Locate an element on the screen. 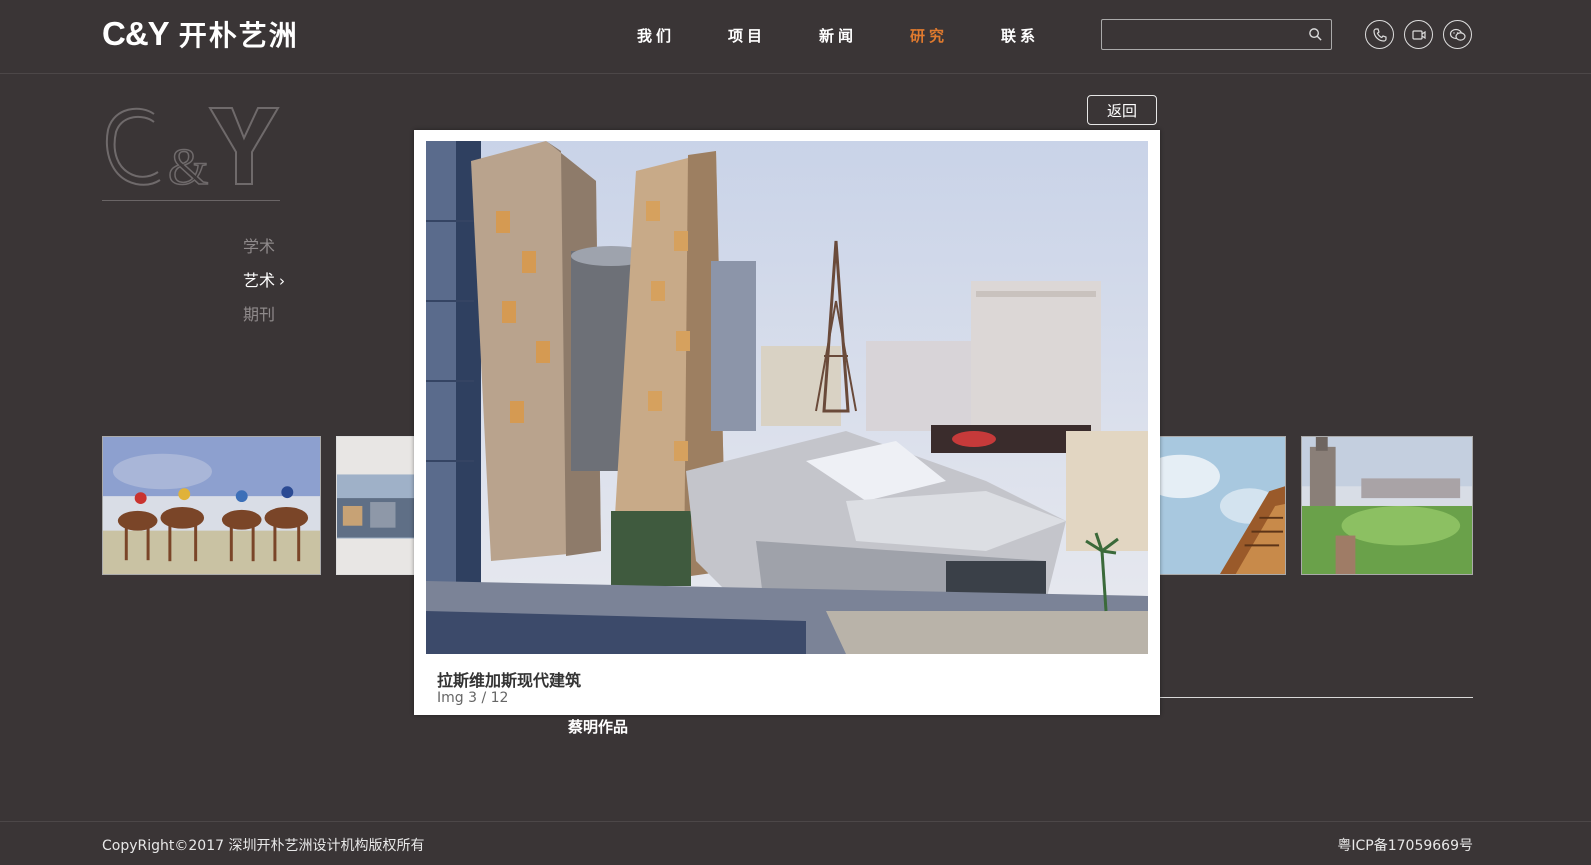 Image resolution: width=1591 pixels, height=865 pixels. site-header: C&Y 开朴艺洲 我们 项目 新闻 研究 联系 is located at coordinates (795, 37).